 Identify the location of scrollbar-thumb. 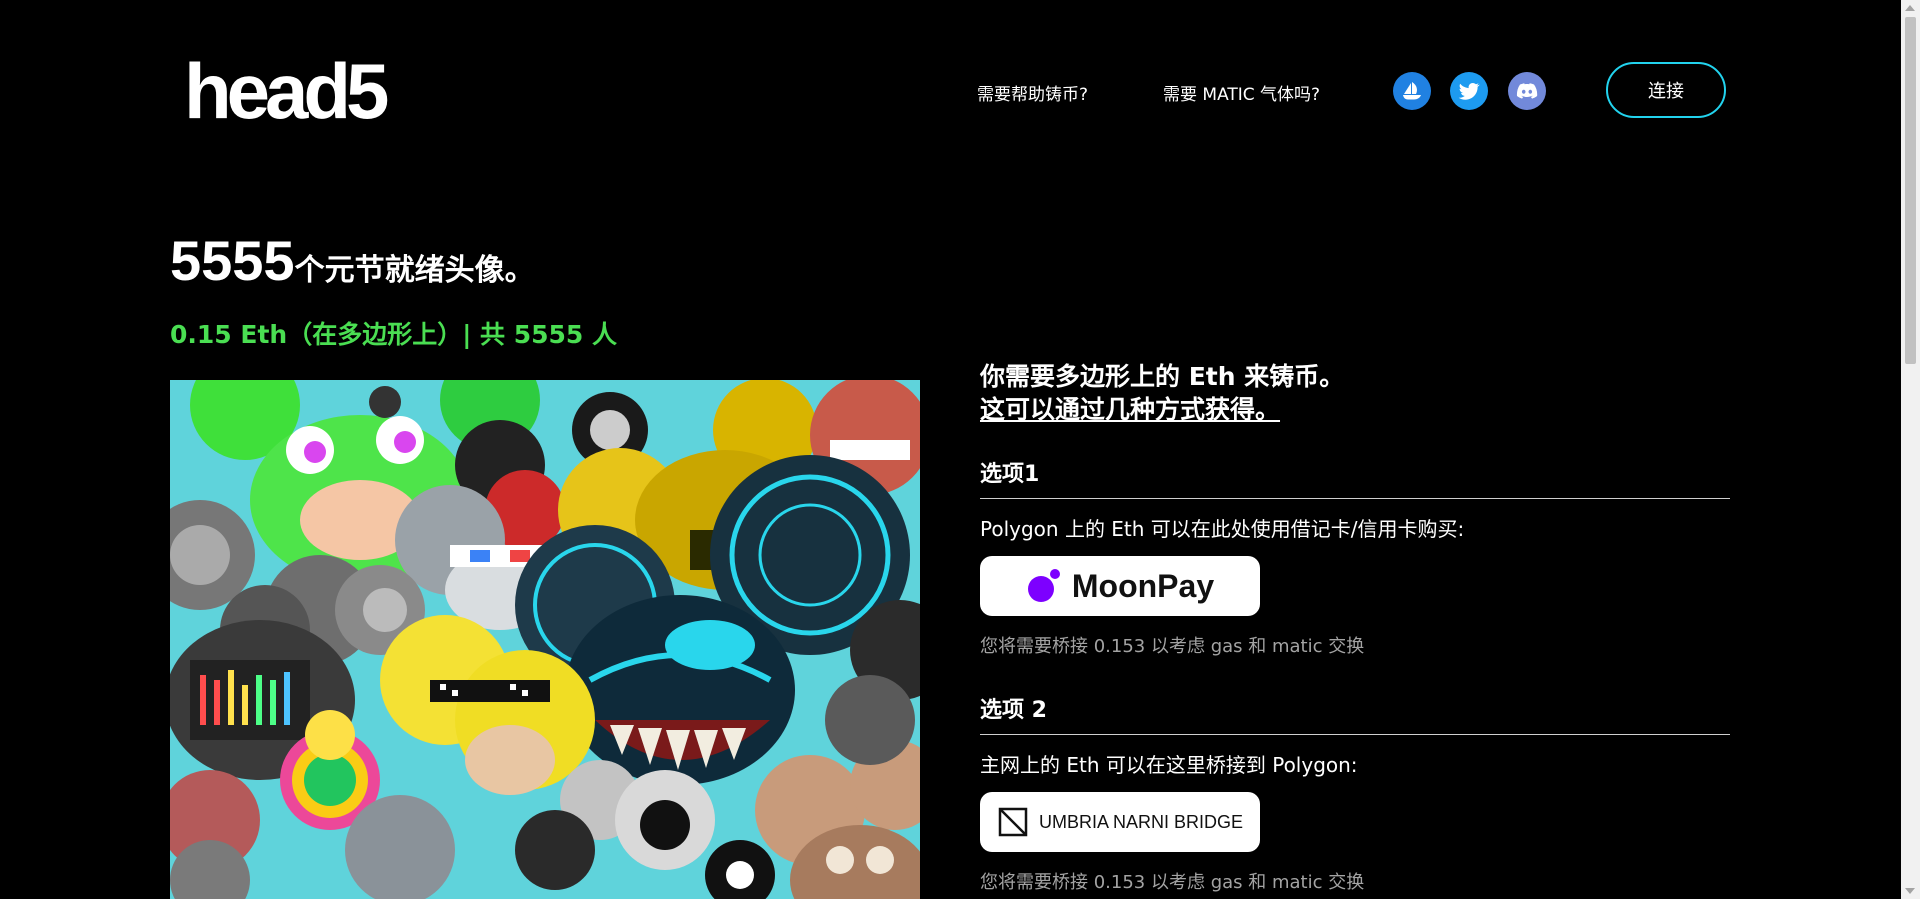
(1910, 190).